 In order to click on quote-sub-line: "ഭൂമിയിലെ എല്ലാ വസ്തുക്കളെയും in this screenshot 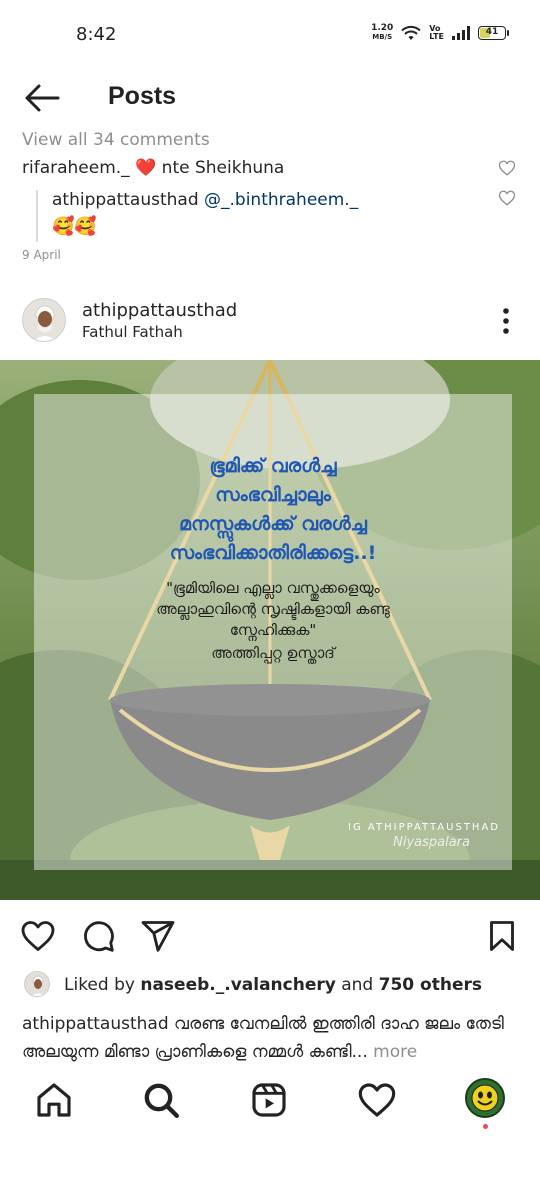, I will do `click(273, 588)`.